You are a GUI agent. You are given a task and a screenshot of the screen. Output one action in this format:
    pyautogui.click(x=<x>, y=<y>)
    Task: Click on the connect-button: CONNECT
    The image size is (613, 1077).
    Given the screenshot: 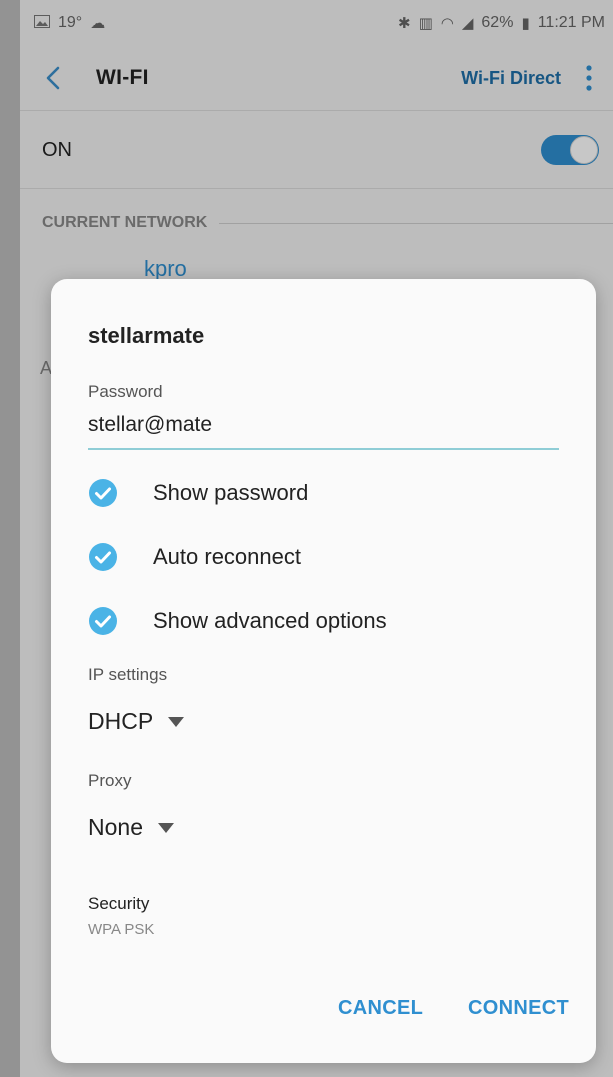 What is the action you would take?
    pyautogui.click(x=518, y=1008)
    